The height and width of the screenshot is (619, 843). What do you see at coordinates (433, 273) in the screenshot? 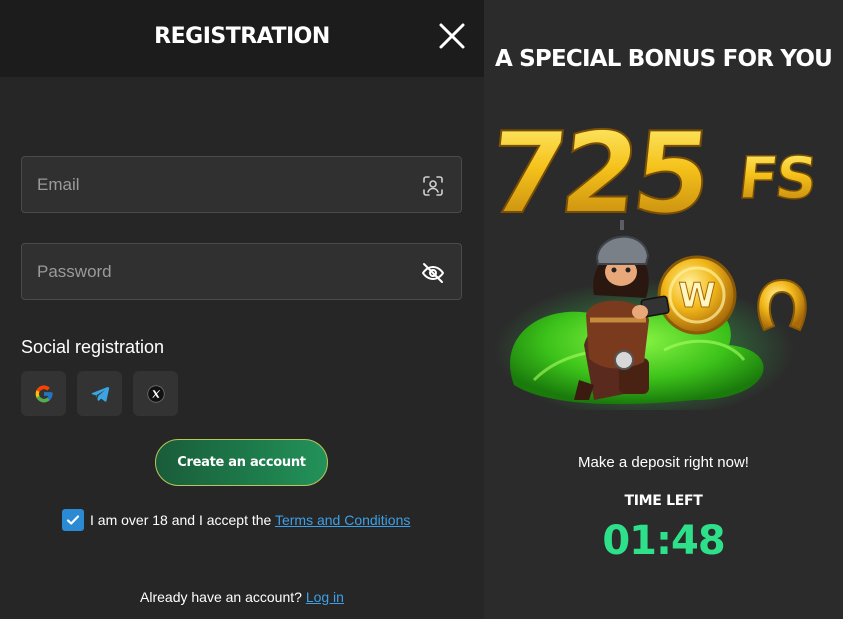
I see `eye-off-icon` at bounding box center [433, 273].